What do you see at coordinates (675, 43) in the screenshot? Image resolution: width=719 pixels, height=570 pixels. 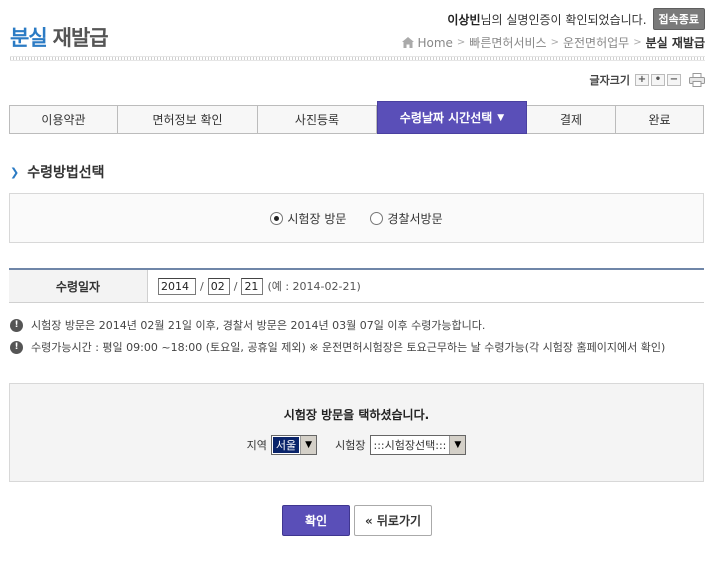 I see `breadcrumb-current: 분실 재발급` at bounding box center [675, 43].